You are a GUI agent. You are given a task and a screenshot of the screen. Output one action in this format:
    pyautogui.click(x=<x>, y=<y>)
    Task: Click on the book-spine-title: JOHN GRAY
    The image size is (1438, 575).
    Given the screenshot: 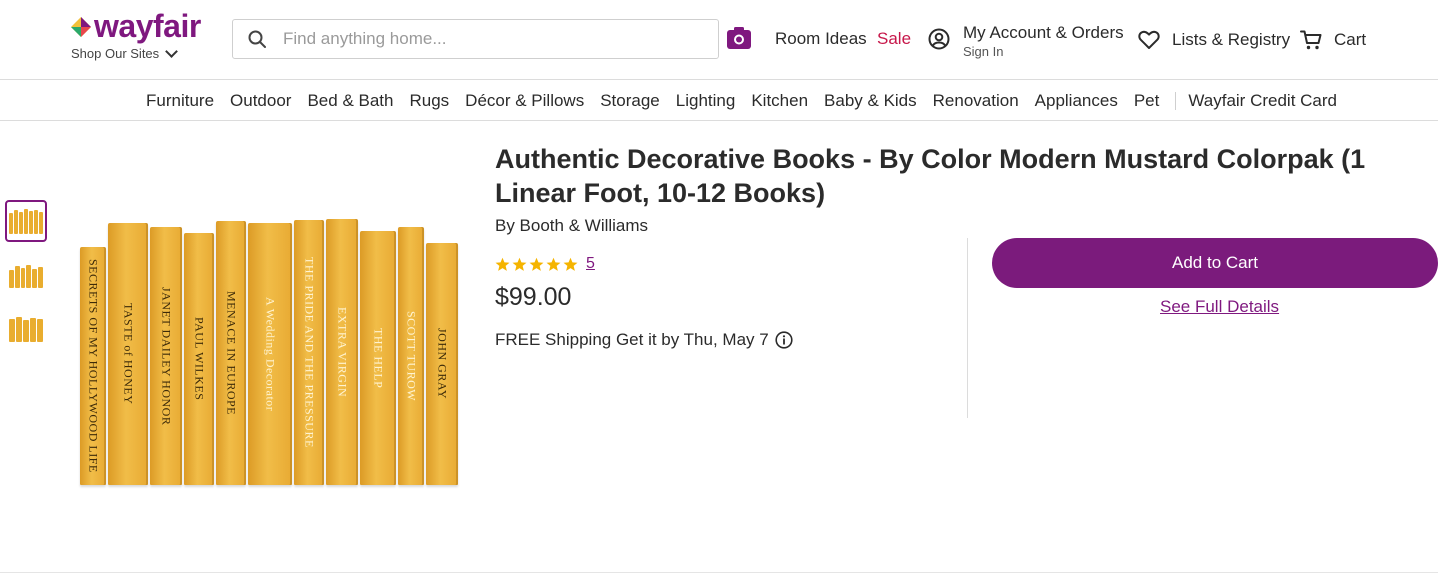 What is the action you would take?
    pyautogui.click(x=442, y=364)
    